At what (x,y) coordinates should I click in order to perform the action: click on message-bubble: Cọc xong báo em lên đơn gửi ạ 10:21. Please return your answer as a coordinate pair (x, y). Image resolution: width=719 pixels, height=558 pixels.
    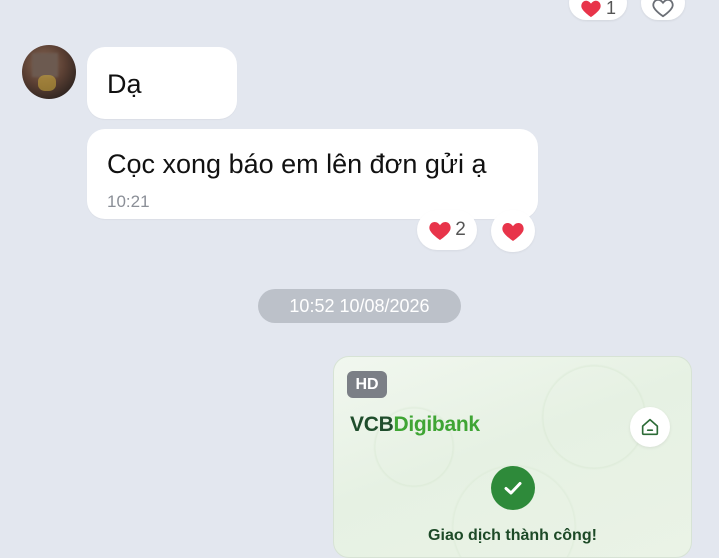
    Looking at the image, I should click on (312, 174).